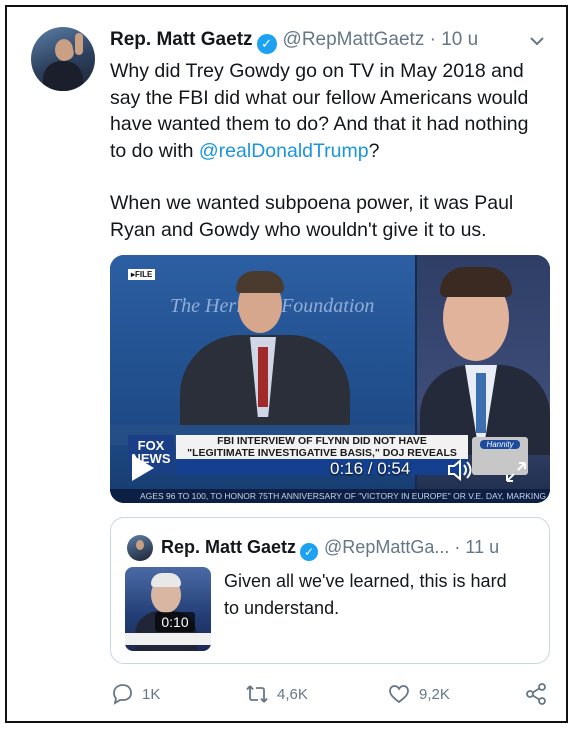  What do you see at coordinates (135, 694) in the screenshot?
I see `reply-button: 1K` at bounding box center [135, 694].